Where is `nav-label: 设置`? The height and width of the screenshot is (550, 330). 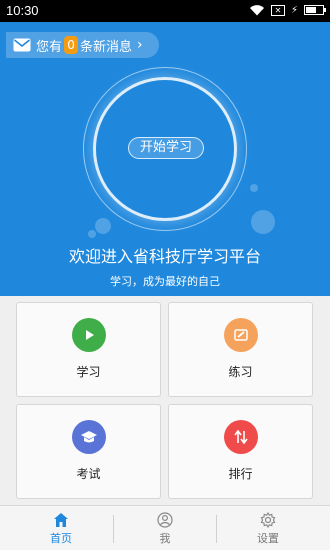
nav-label: 设置 is located at coordinates (268, 538).